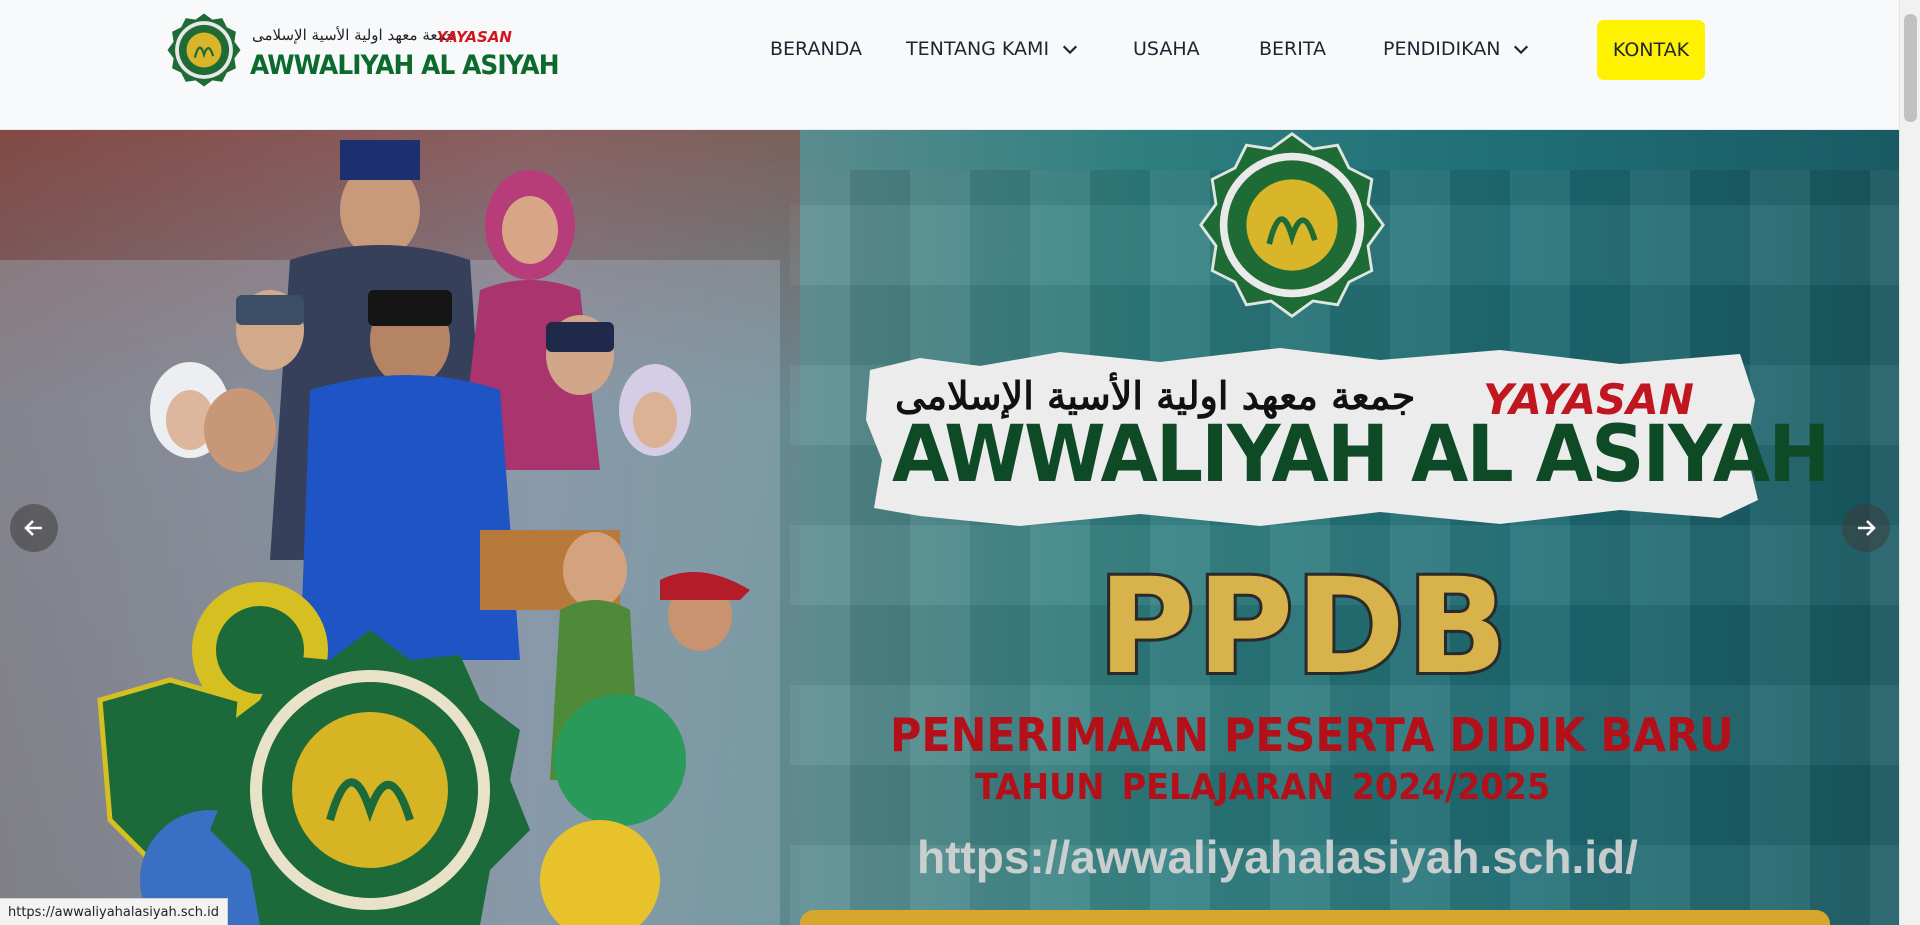 Image resolution: width=1920 pixels, height=925 pixels. I want to click on slider-next-button, so click(1866, 528).